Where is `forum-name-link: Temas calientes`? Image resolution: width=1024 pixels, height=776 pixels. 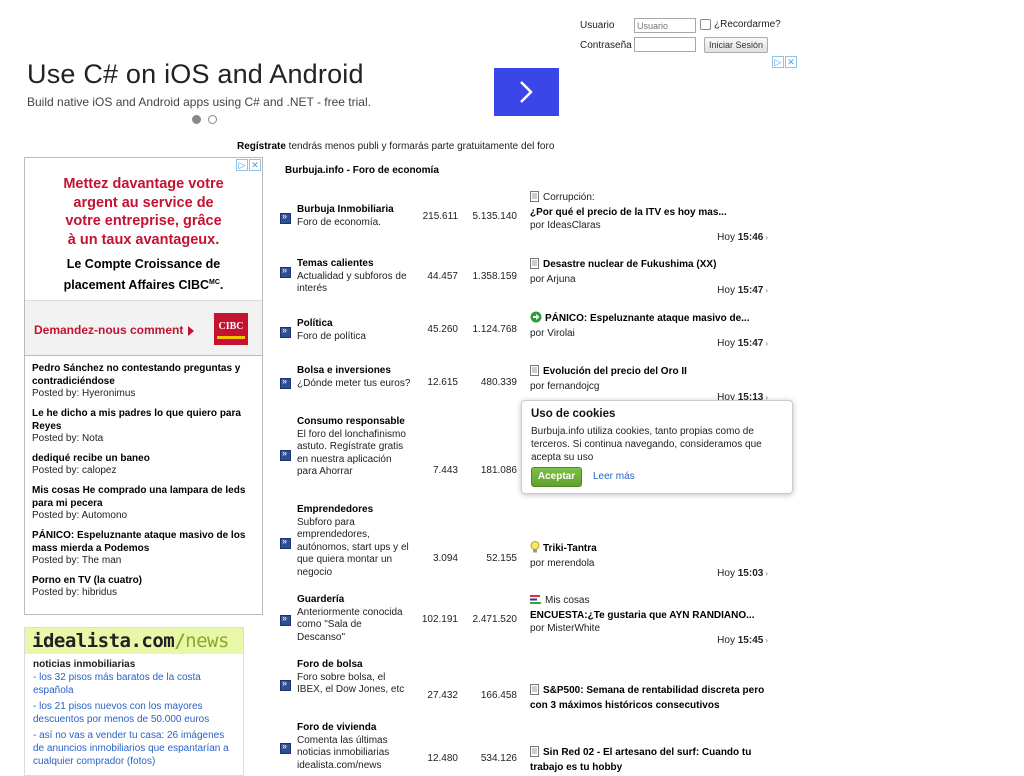 forum-name-link: Temas calientes is located at coordinates (335, 264).